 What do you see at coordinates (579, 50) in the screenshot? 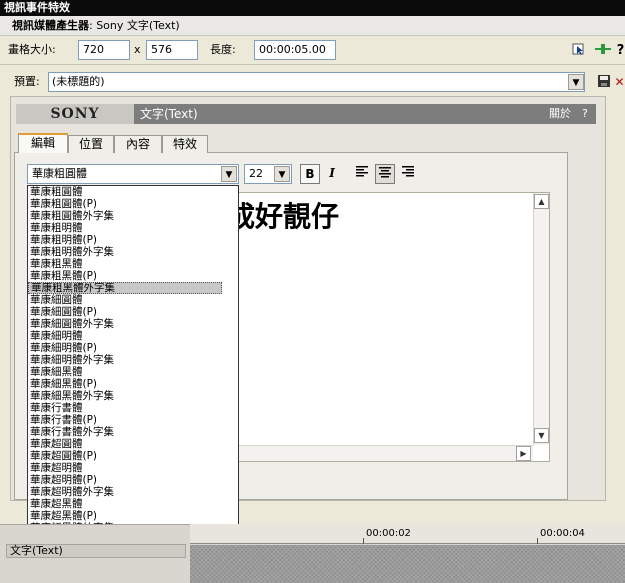
I see `pointer-icon` at bounding box center [579, 50].